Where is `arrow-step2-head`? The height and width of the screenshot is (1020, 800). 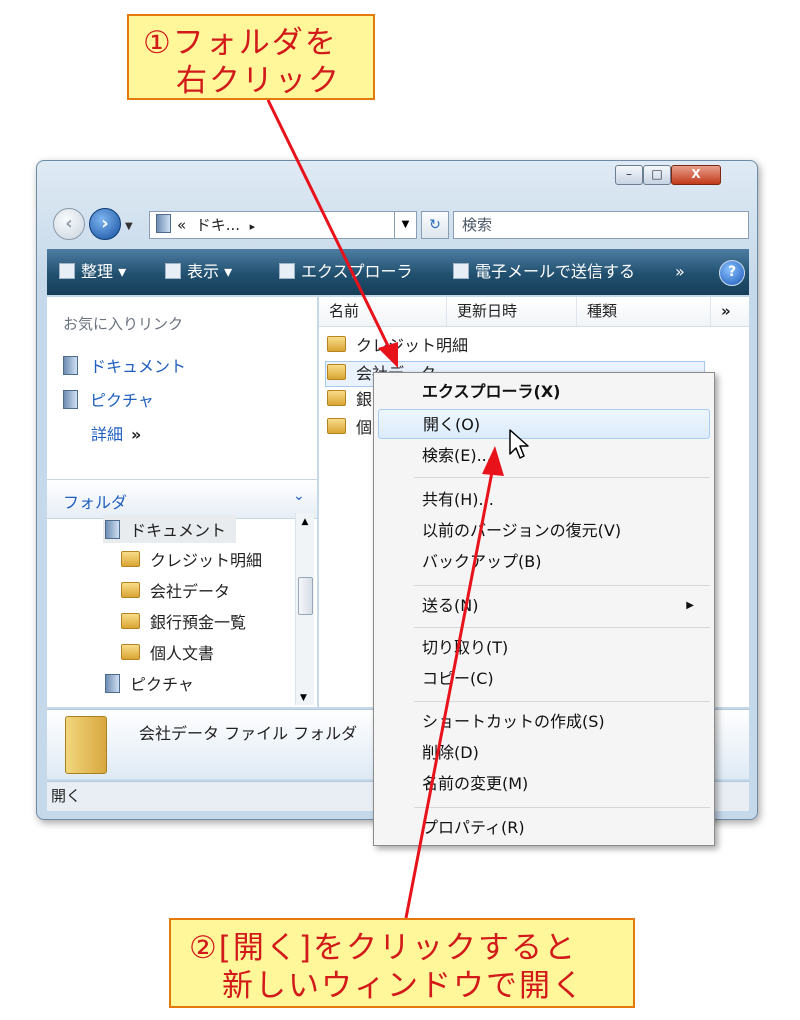 arrow-step2-head is located at coordinates (493, 461).